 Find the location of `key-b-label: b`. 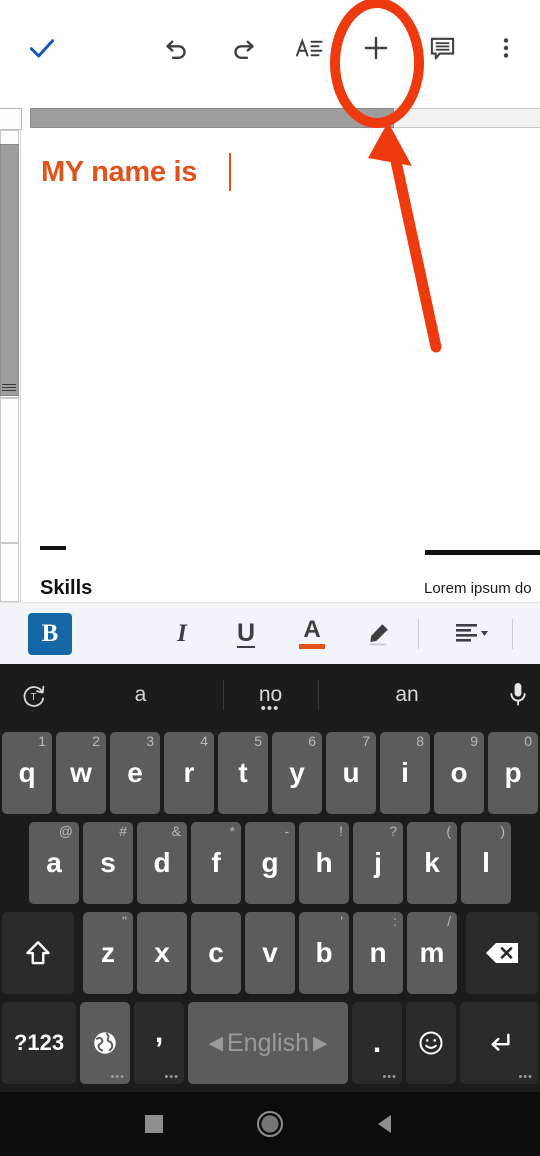

key-b-label: b is located at coordinates (324, 952).